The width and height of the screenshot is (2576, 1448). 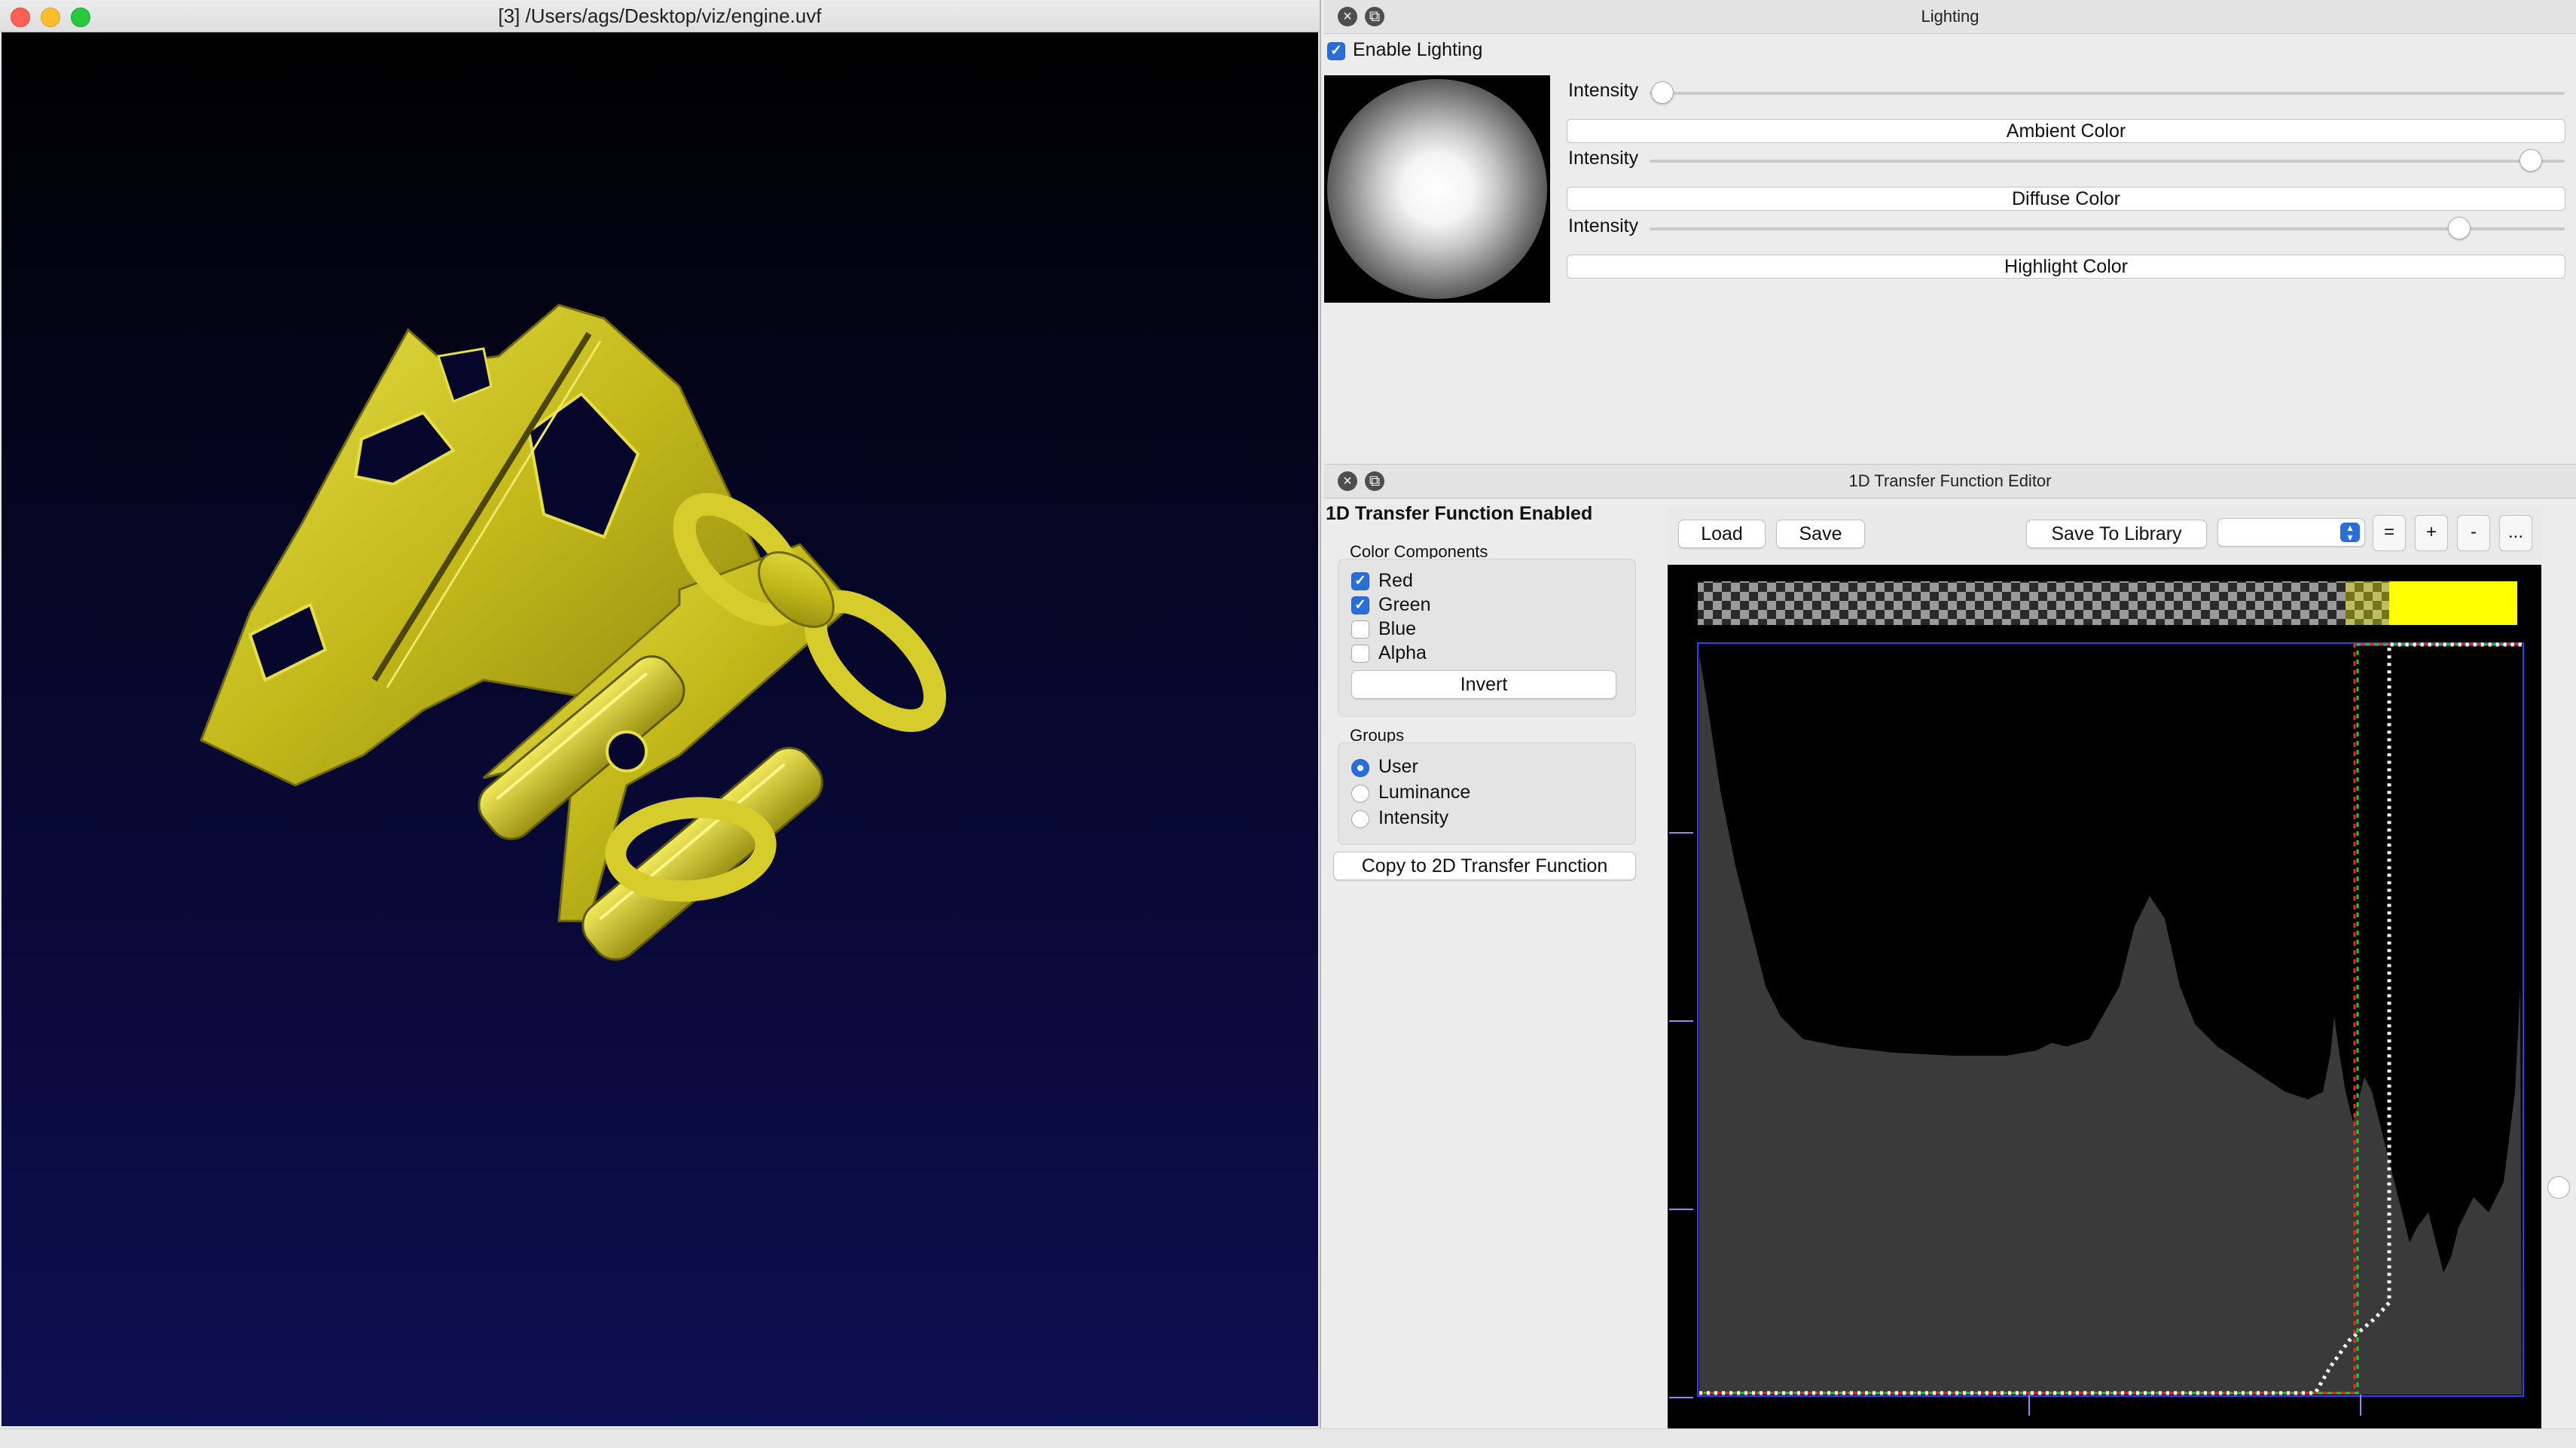 I want to click on lighting-titlebar: × ⧉ Lighting, so click(x=1950, y=17).